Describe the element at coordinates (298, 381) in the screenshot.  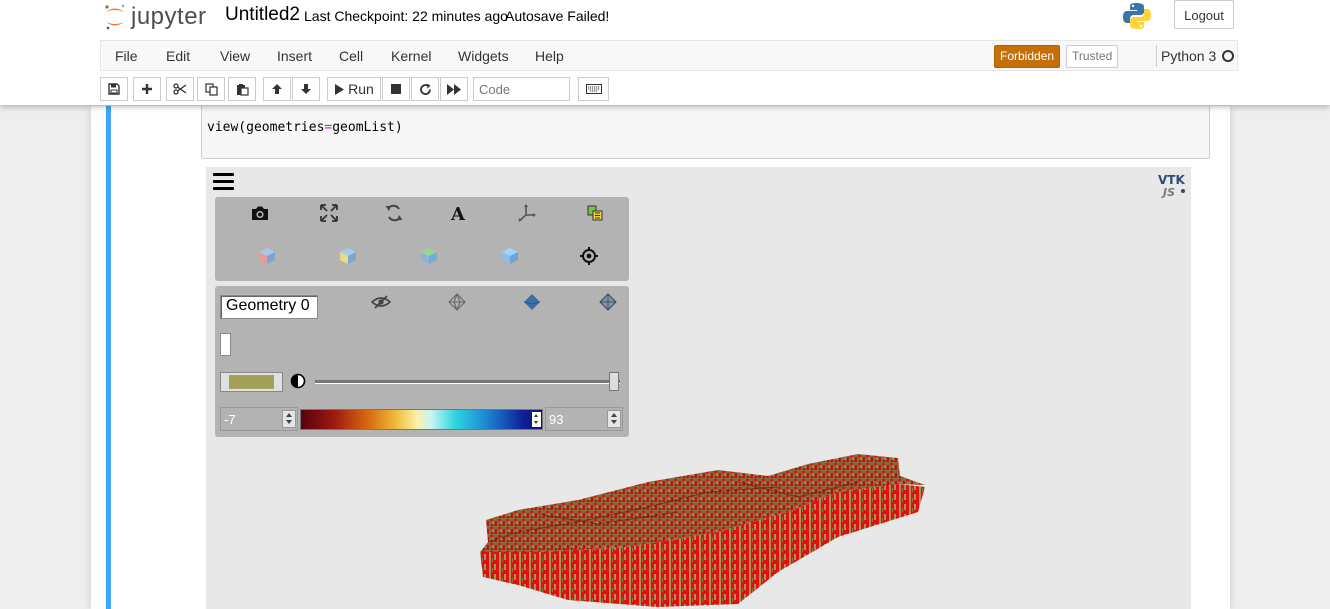
I see `opacity-icon` at that location.